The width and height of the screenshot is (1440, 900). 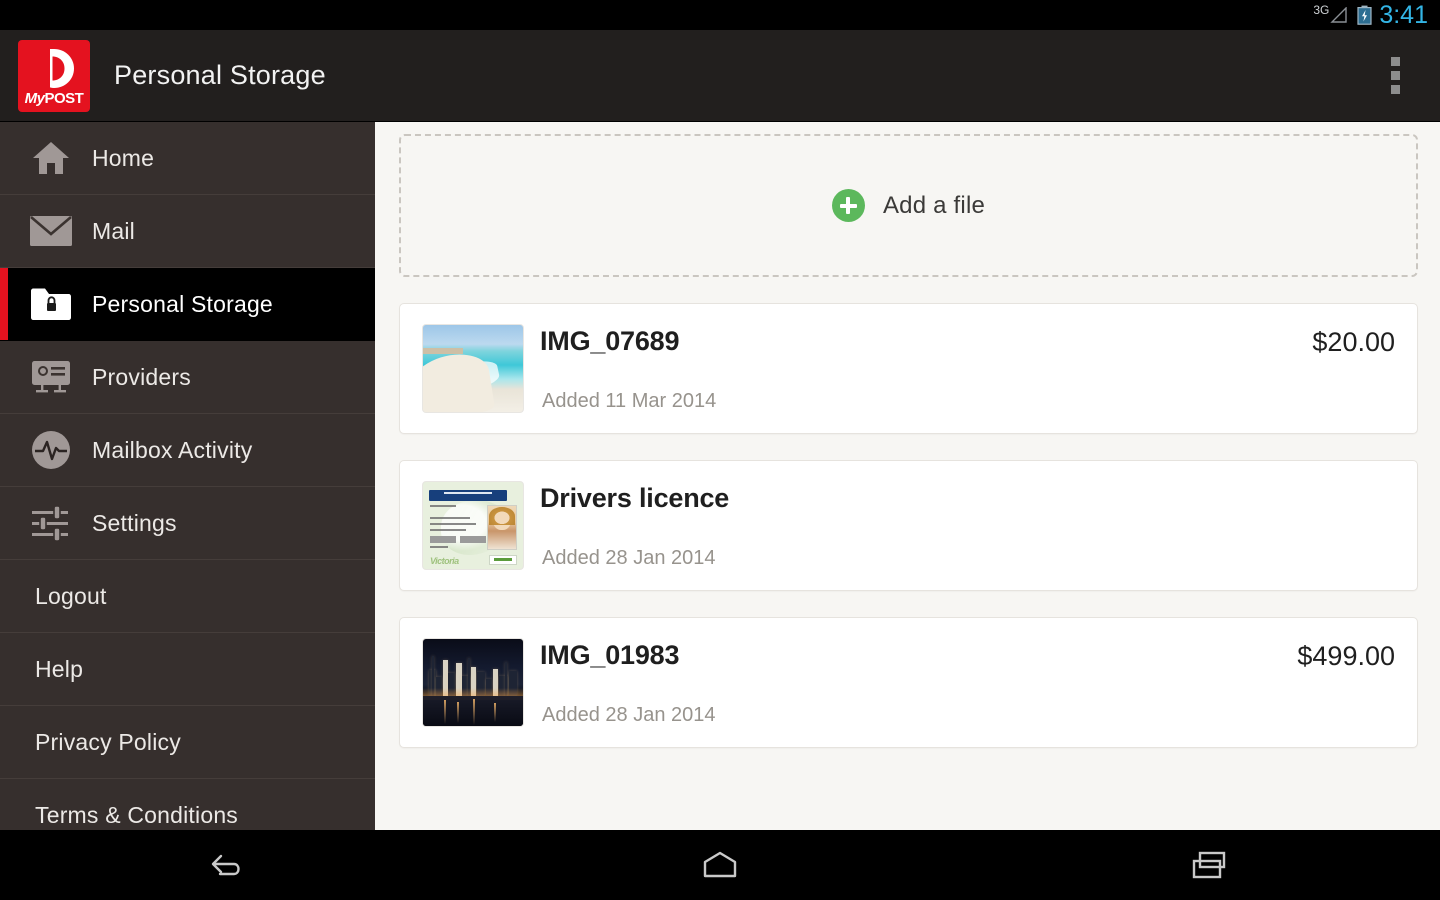 I want to click on sidebar-item-label: Privacy Policy, so click(x=108, y=741).